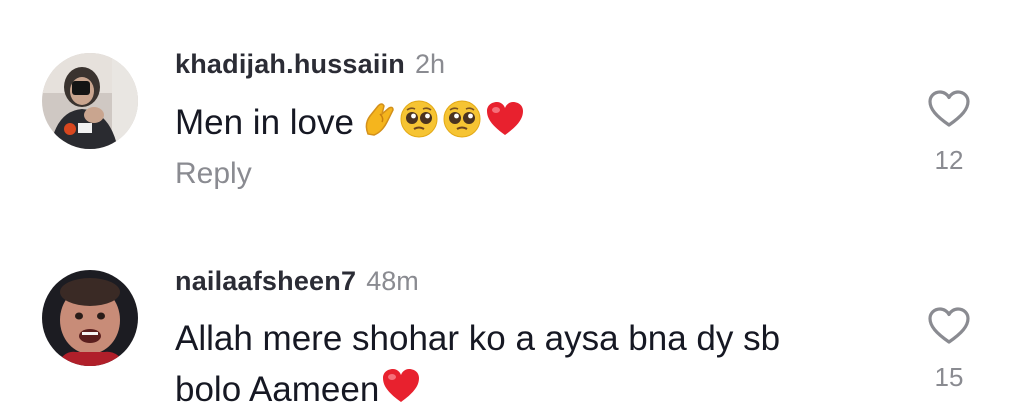 Image resolution: width=1024 pixels, height=415 pixels. Describe the element at coordinates (265, 281) in the screenshot. I see `username: nailaafsheen7` at that location.